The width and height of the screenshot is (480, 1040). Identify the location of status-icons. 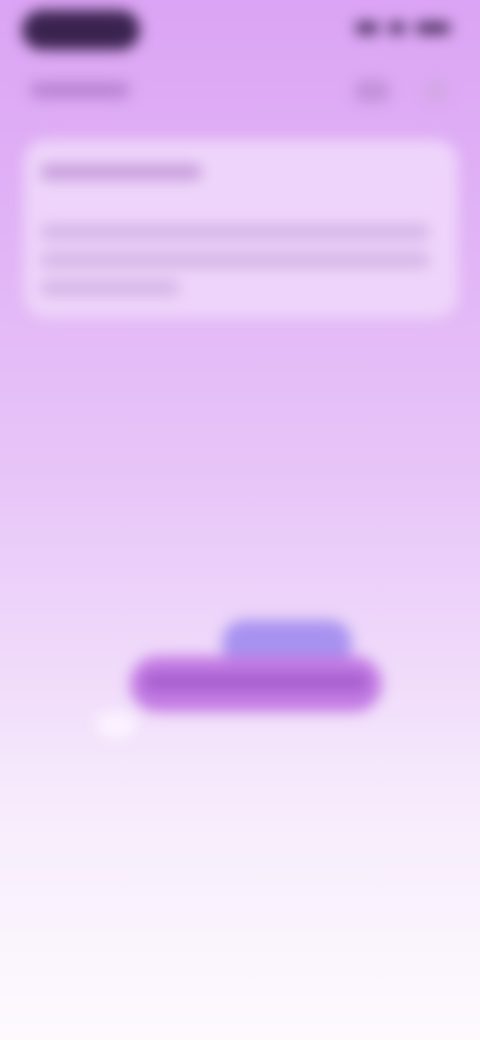
(403, 28).